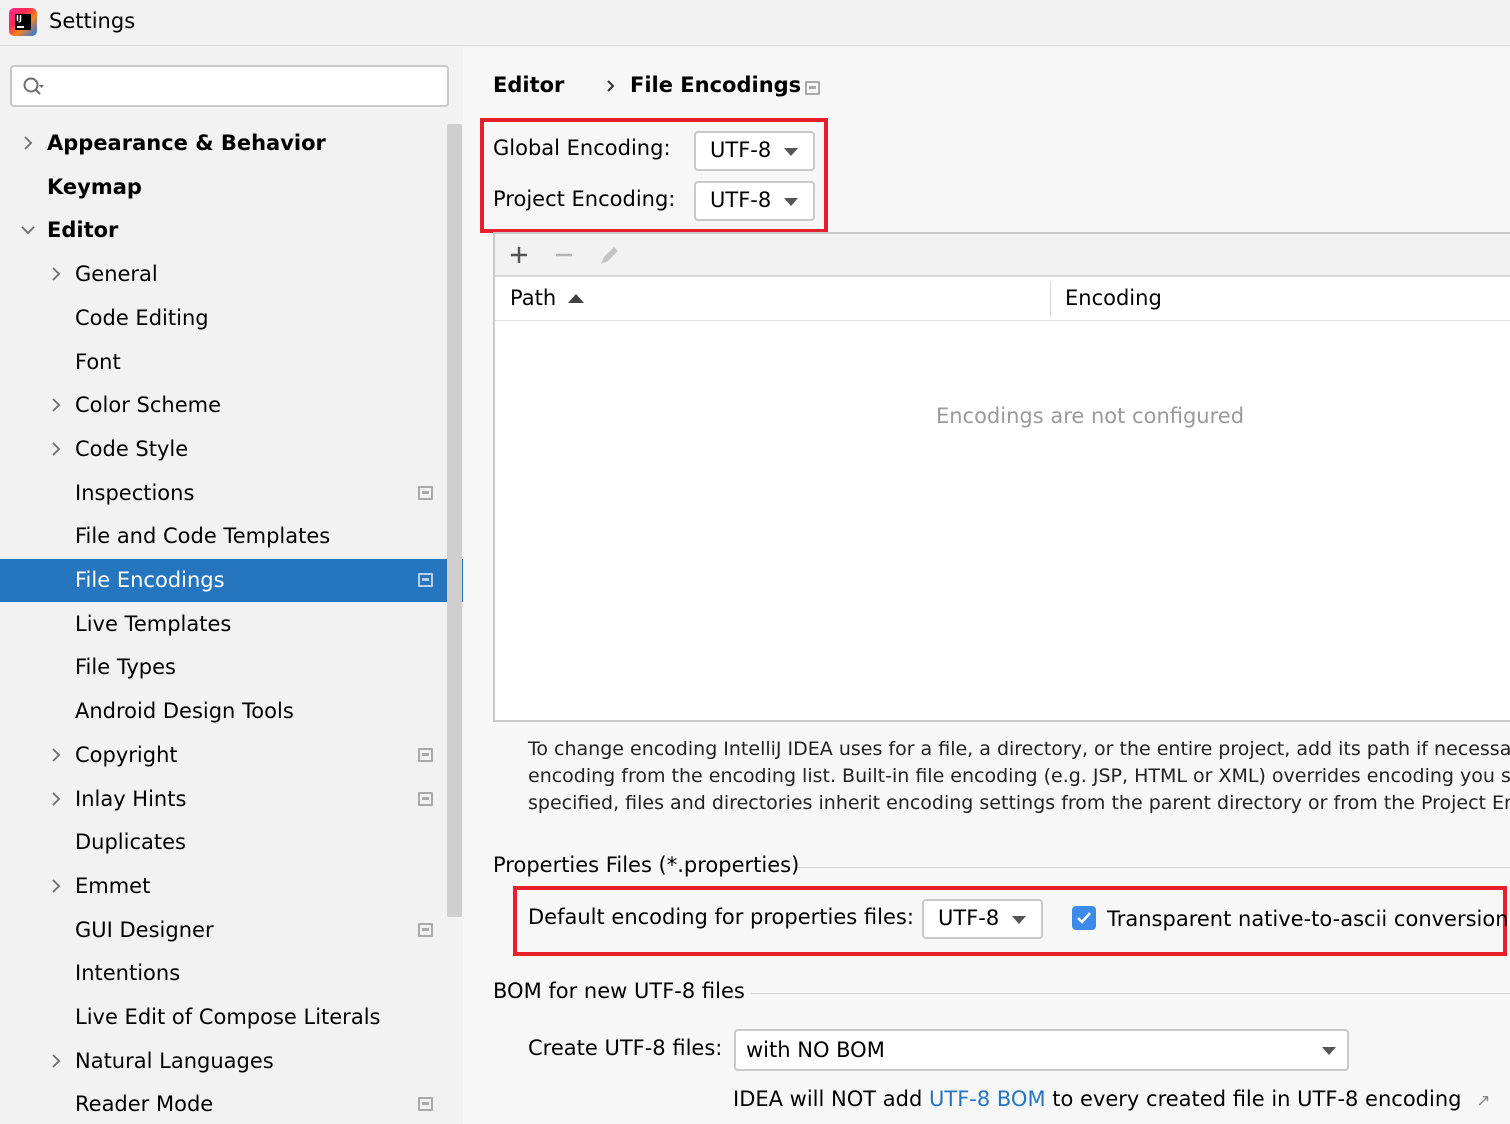  I want to click on sidebar-item-label: Code Editing, so click(142, 318).